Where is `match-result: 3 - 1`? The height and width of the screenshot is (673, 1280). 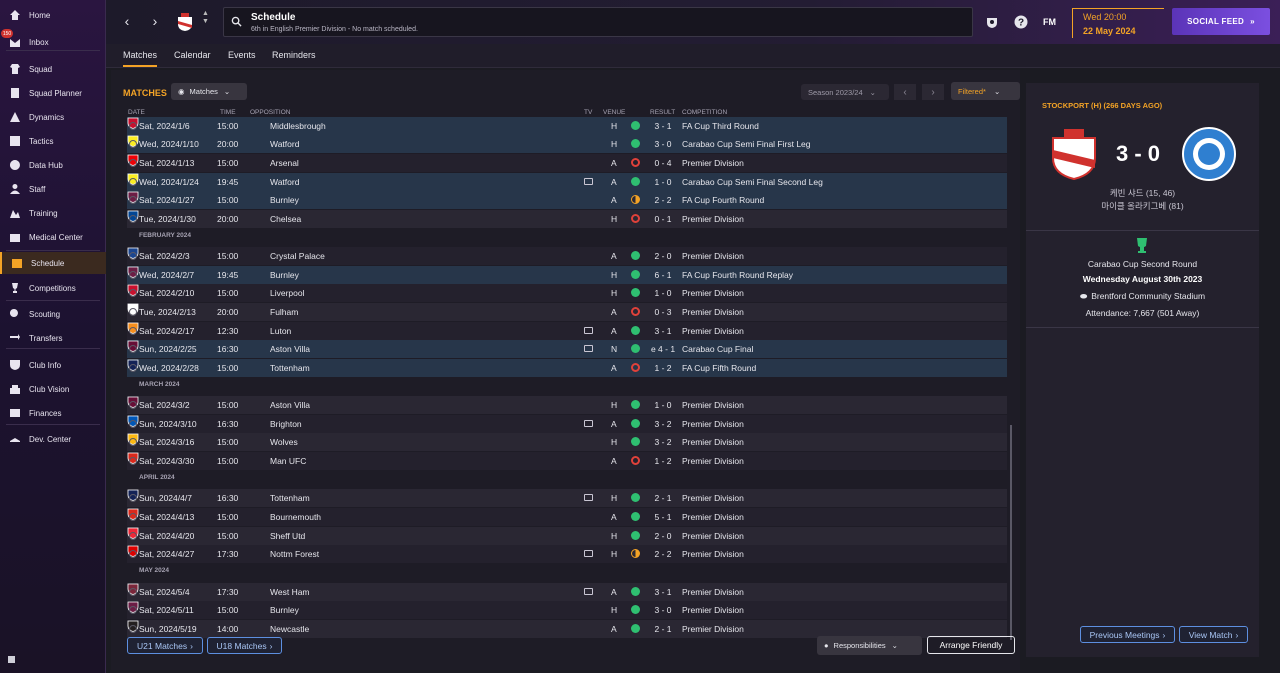 match-result: 3 - 1 is located at coordinates (662, 331).